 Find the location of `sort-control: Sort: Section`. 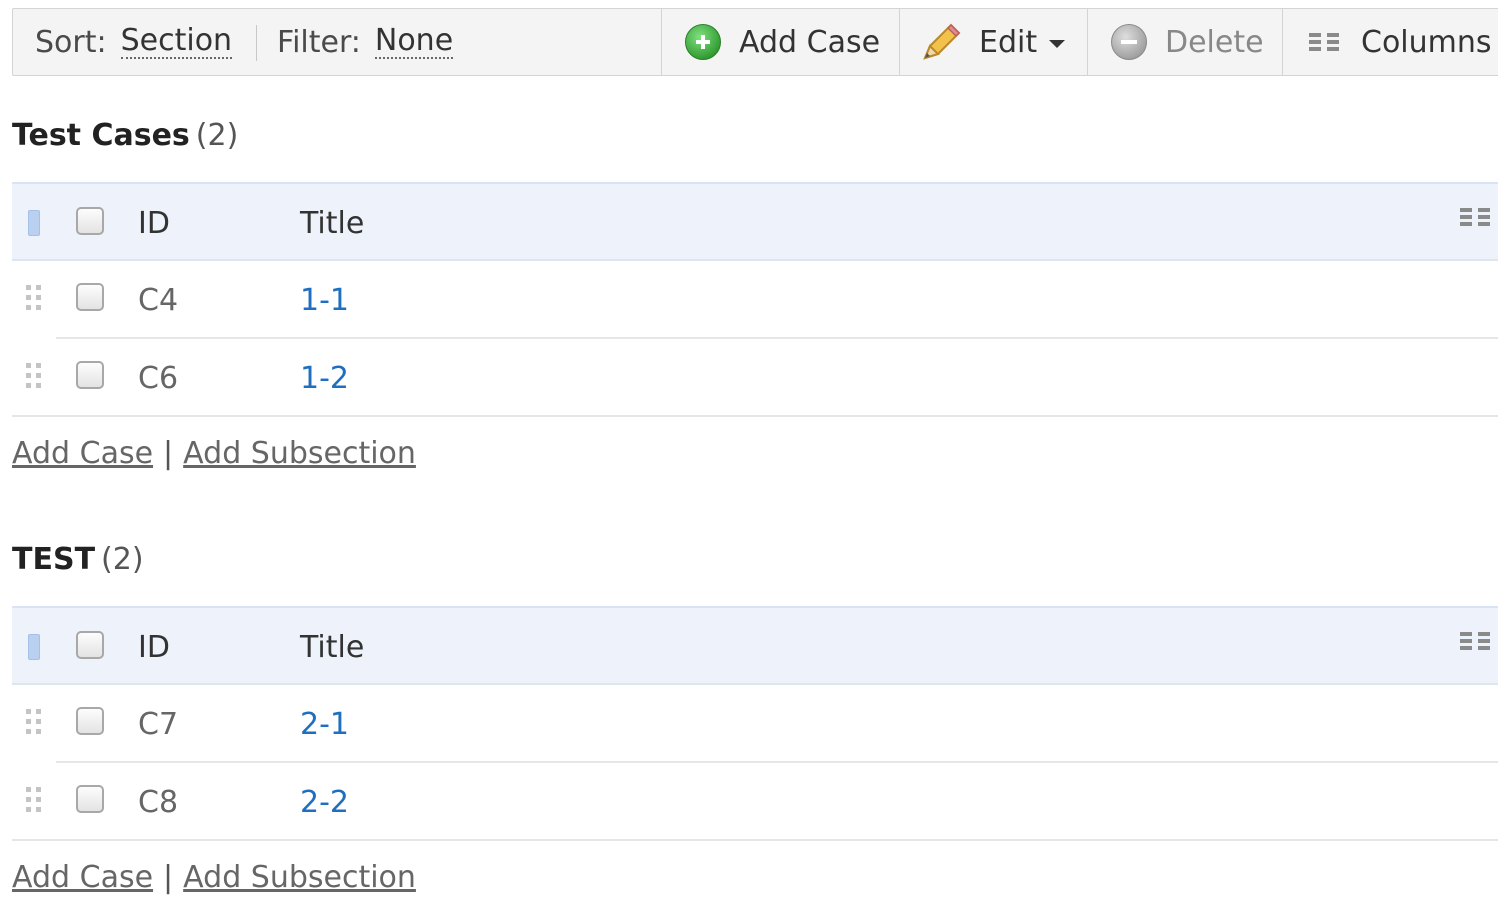

sort-control: Sort: Section is located at coordinates (134, 42).